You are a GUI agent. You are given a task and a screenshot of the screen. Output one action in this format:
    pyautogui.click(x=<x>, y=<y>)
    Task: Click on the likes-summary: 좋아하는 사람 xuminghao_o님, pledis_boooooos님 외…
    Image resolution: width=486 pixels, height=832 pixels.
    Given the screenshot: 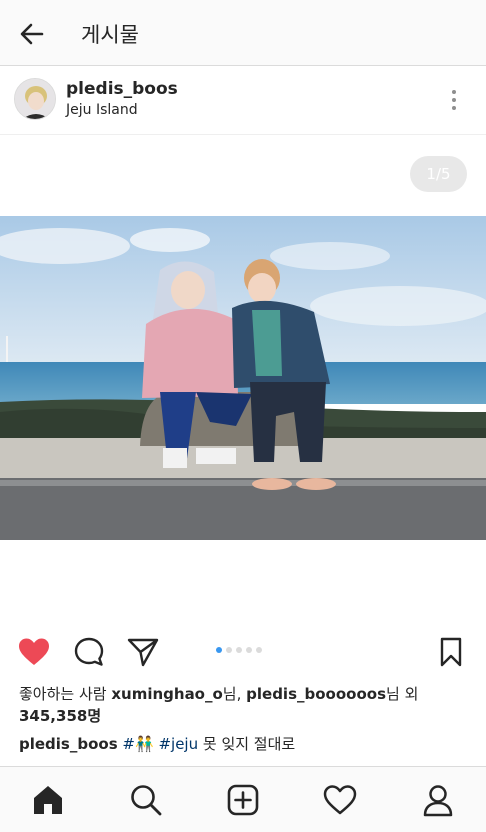 What is the action you would take?
    pyautogui.click(x=245, y=705)
    